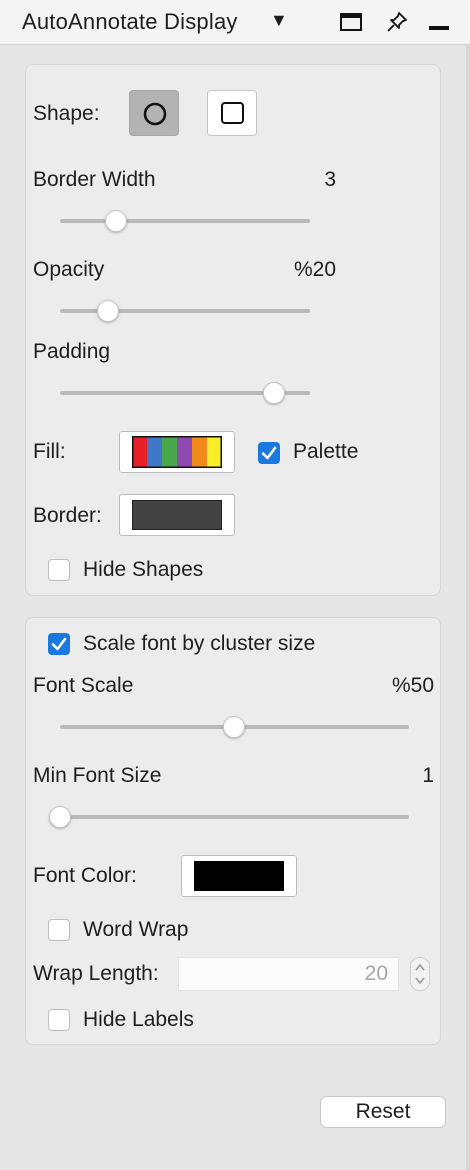 This screenshot has height=1170, width=470. I want to click on scrollbar-track, so click(468, 607).